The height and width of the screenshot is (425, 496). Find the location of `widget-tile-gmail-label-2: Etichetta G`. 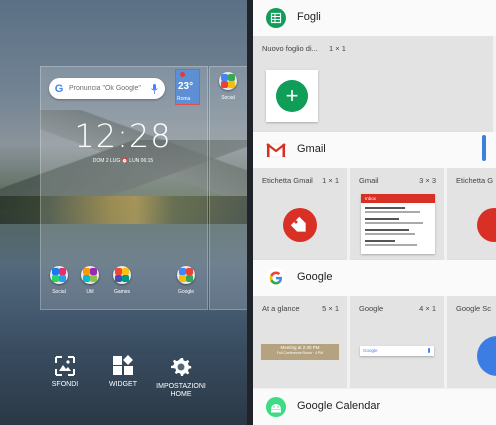

widget-tile-gmail-label-2: Etichetta G is located at coordinates (471, 214).